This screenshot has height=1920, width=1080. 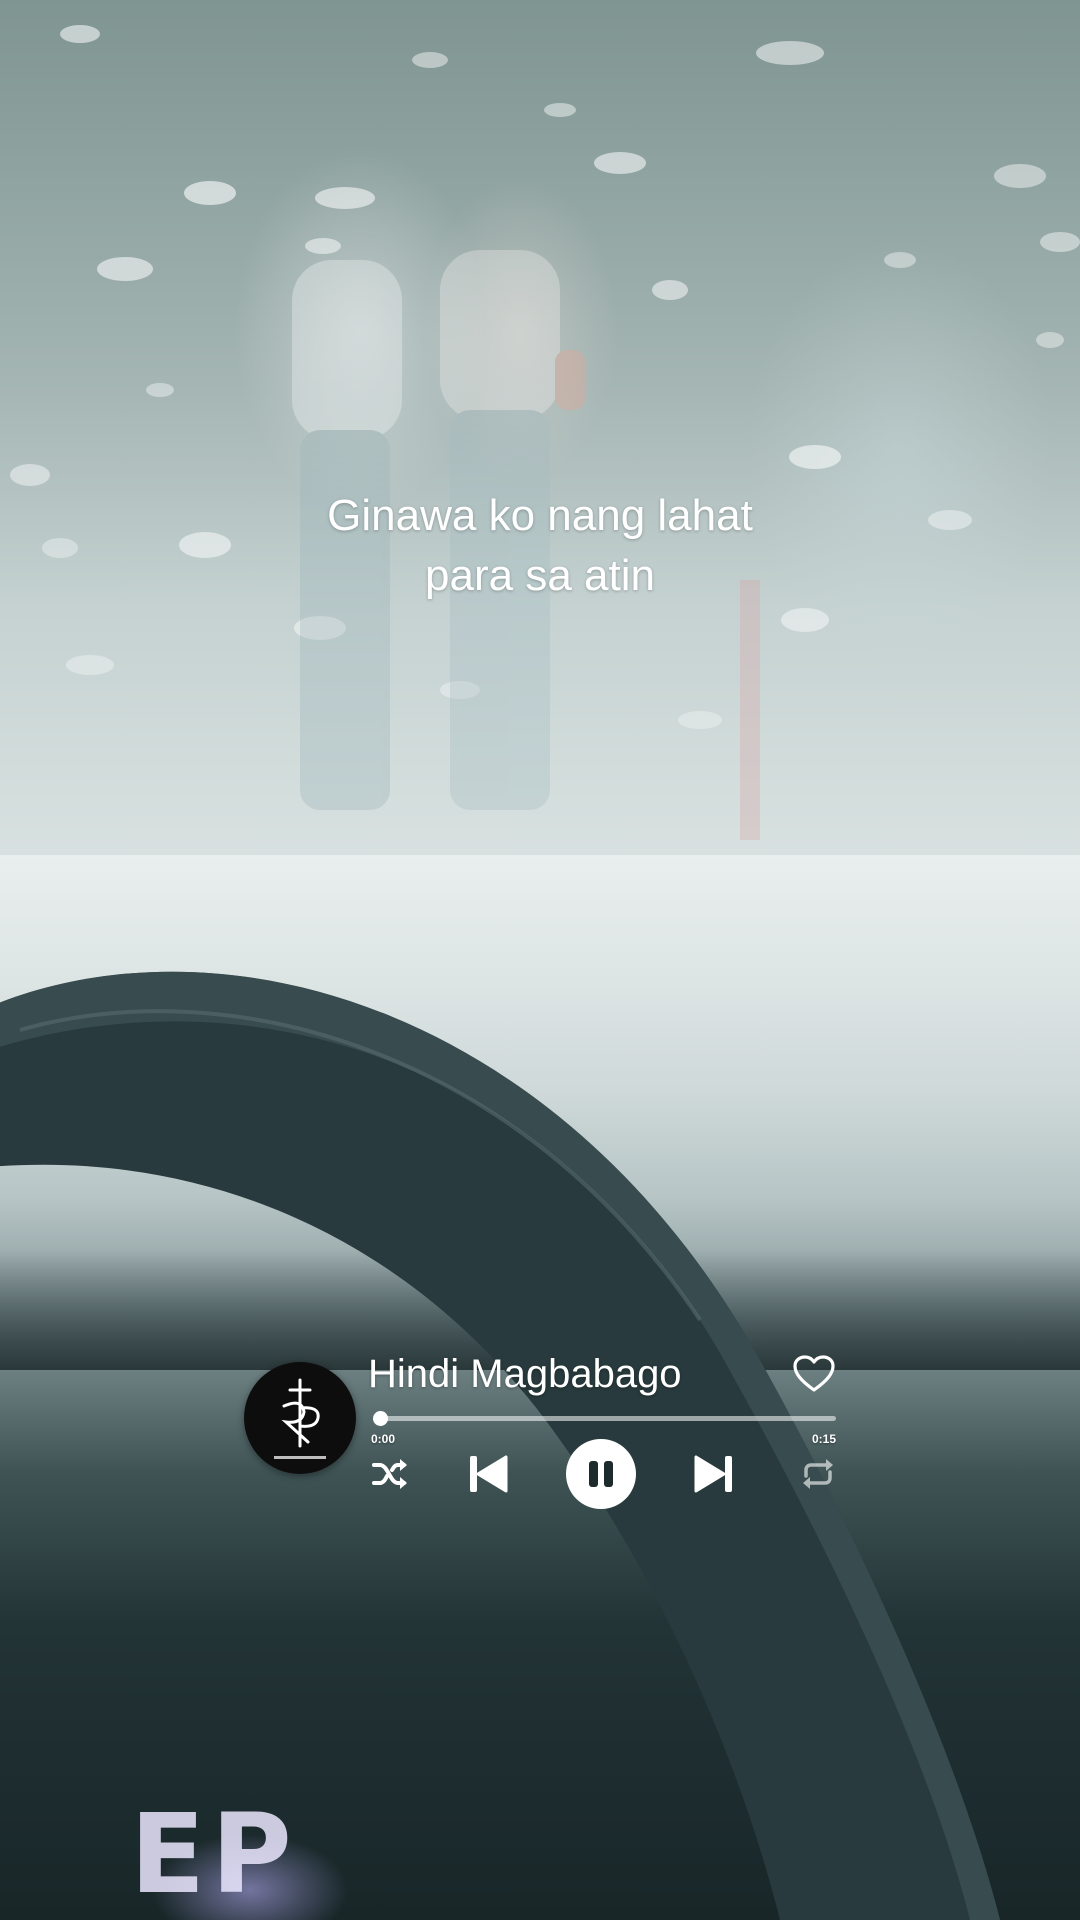 I want to click on rp-monogram-logo-icon, so click(x=300, y=1418).